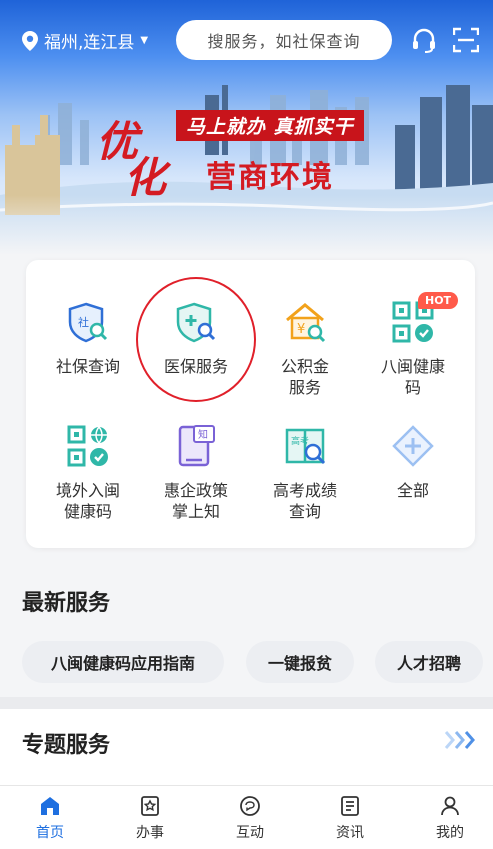 The width and height of the screenshot is (493, 849). What do you see at coordinates (123, 662) in the screenshot?
I see `latest-chip-health-guide: 八闽健康码应用指南` at bounding box center [123, 662].